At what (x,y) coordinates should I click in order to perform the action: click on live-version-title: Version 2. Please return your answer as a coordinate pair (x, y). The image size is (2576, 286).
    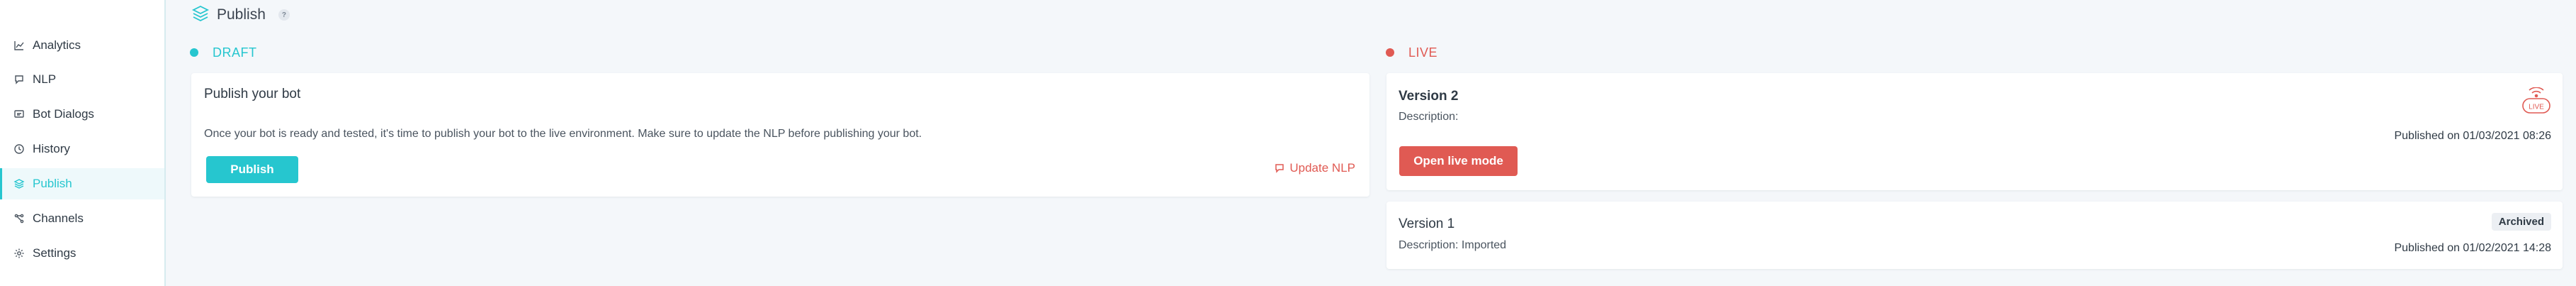
    Looking at the image, I should click on (1429, 97).